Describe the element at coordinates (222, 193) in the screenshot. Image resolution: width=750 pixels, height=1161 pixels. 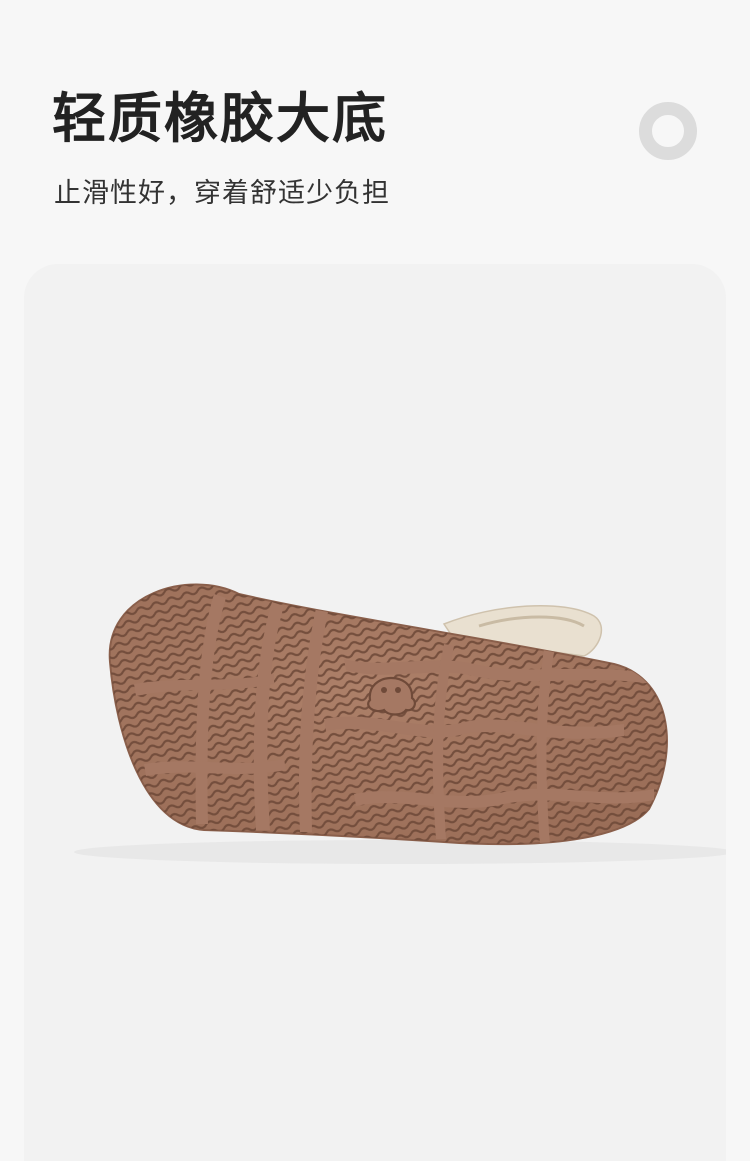
I see `page-subtitle: 止滑性好，穿着舒适少负担` at that location.